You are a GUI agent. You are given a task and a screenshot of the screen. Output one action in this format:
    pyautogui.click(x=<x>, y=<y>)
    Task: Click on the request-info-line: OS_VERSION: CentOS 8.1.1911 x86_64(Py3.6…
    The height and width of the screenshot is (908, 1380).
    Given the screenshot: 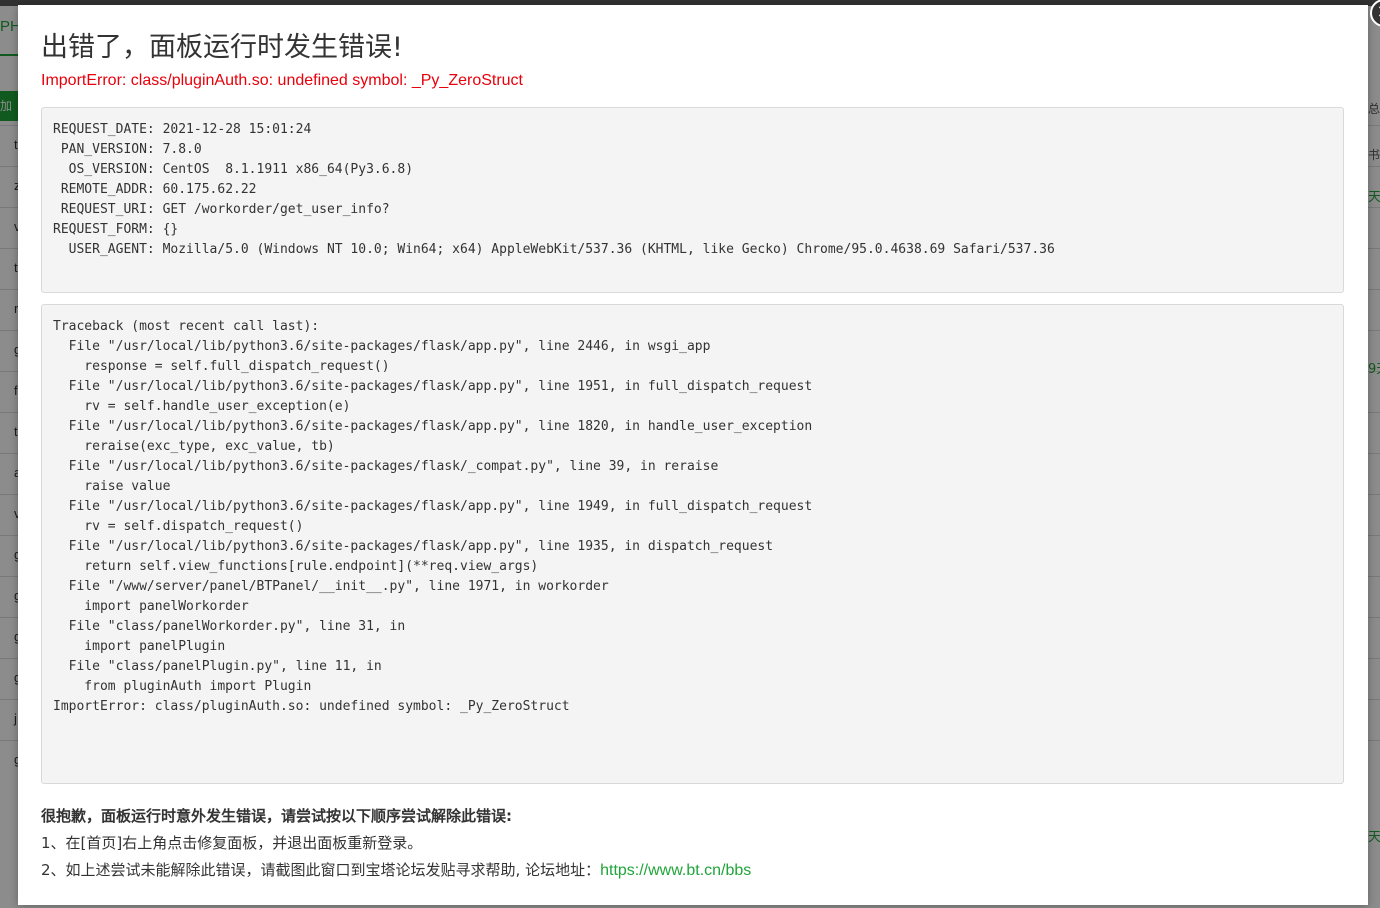 What is the action you would take?
    pyautogui.click(x=233, y=169)
    